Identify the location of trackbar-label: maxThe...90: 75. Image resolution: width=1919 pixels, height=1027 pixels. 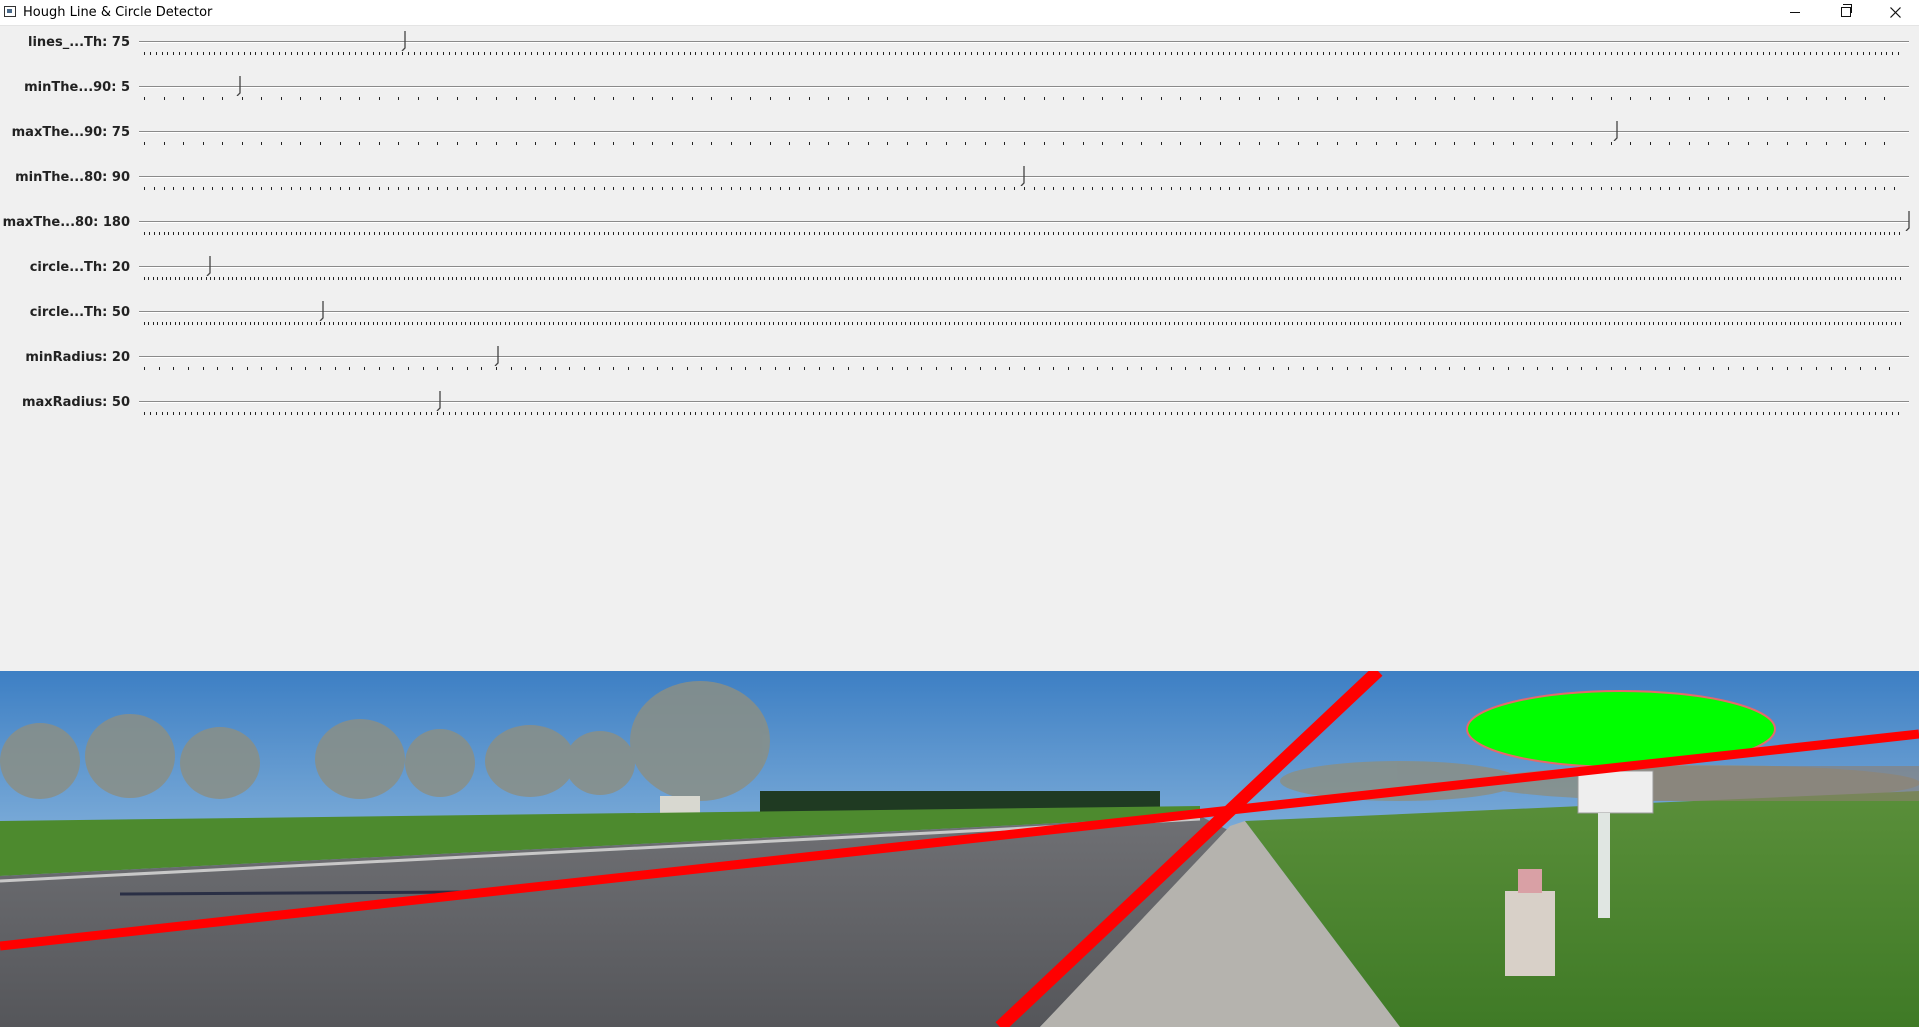
(70, 132).